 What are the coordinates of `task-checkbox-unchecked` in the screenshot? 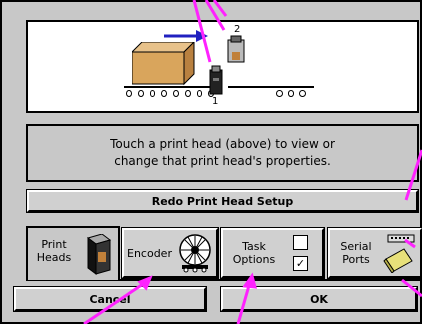 It's located at (300, 242).